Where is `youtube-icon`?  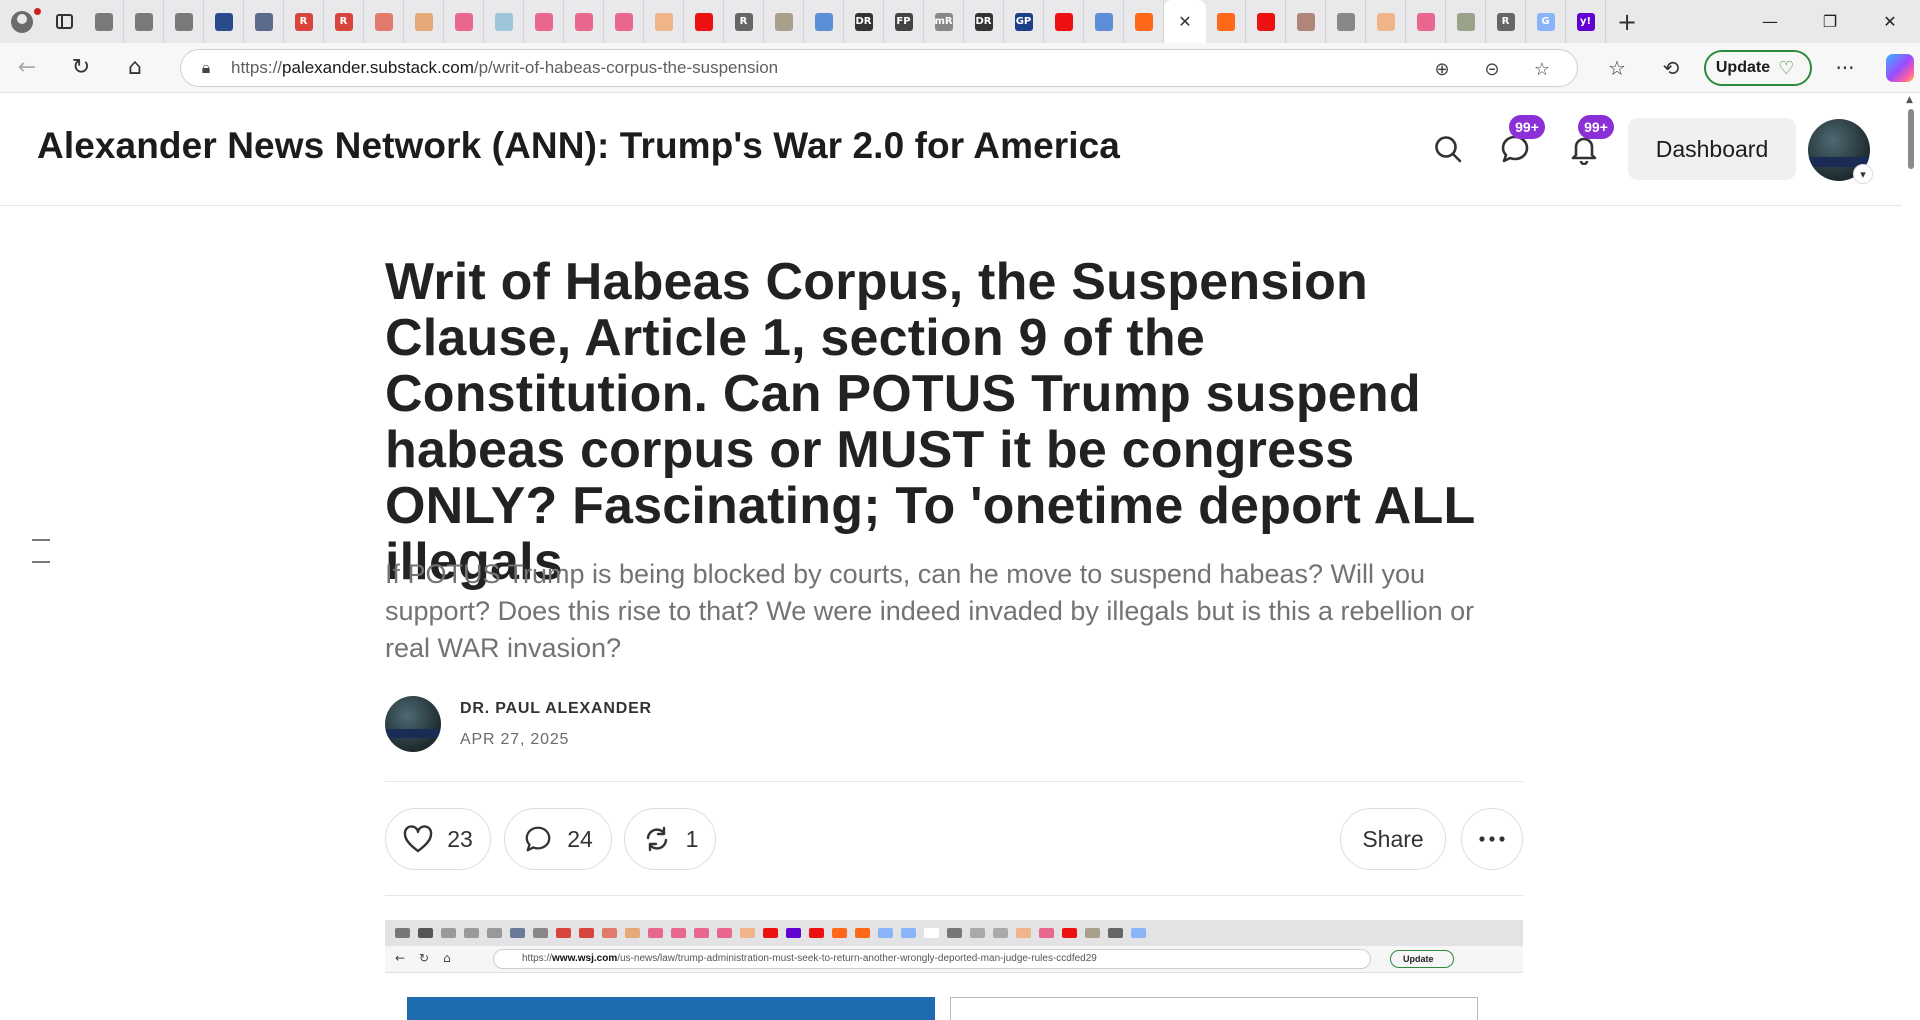
youtube-icon is located at coordinates (703, 21).